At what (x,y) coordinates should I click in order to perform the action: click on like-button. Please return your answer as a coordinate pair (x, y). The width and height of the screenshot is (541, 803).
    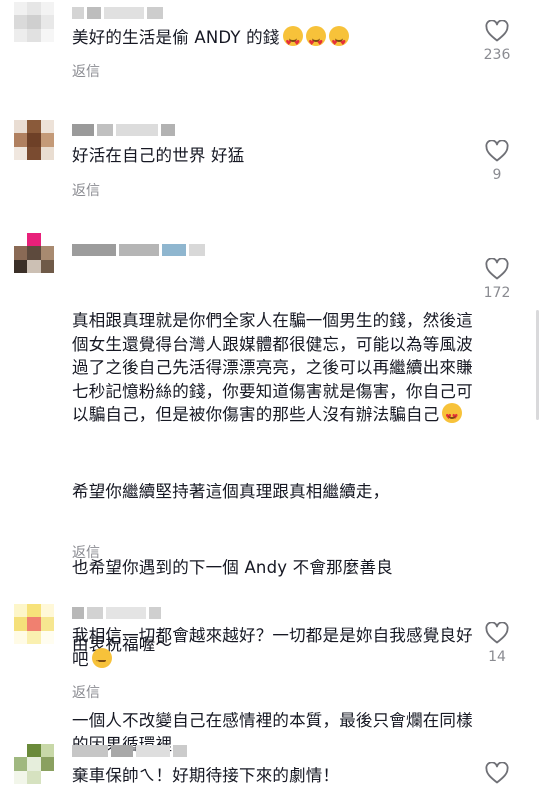
    Looking at the image, I should click on (497, 773).